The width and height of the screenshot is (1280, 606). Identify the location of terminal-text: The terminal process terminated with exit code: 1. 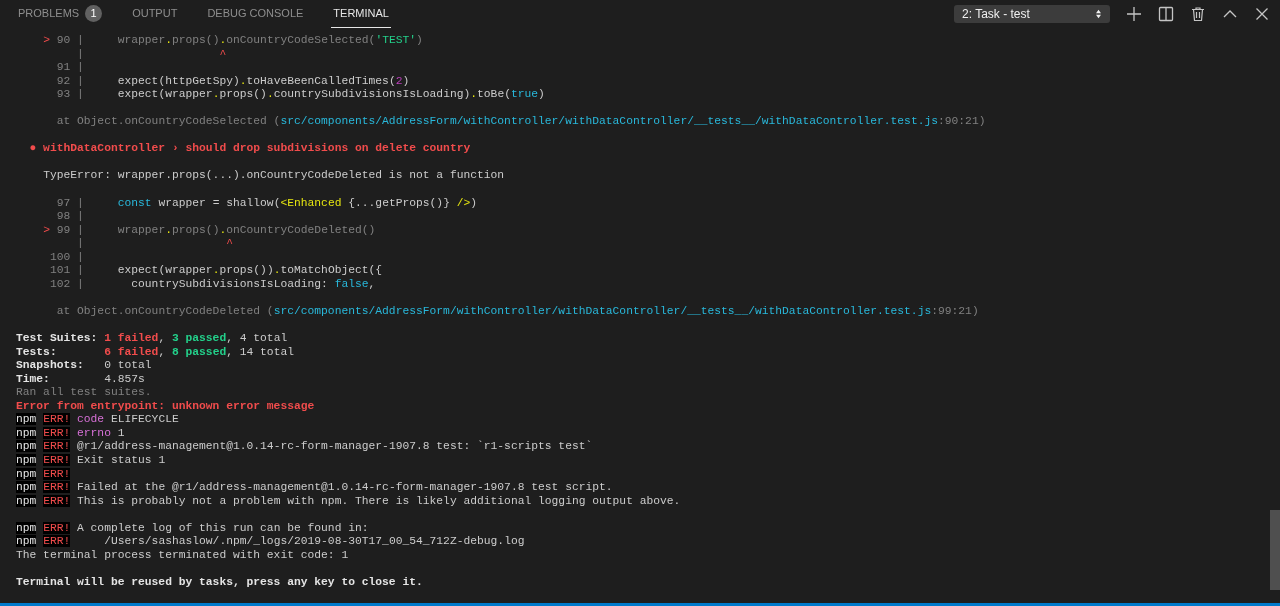
(182, 554).